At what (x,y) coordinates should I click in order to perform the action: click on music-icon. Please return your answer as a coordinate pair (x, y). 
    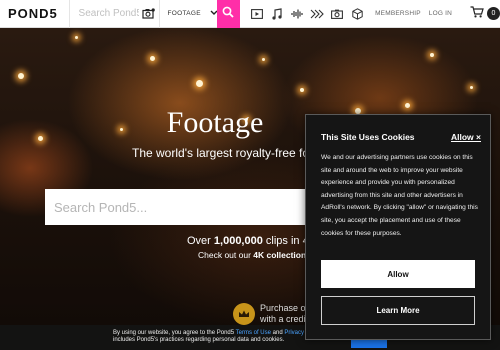
    Looking at the image, I should click on (277, 14).